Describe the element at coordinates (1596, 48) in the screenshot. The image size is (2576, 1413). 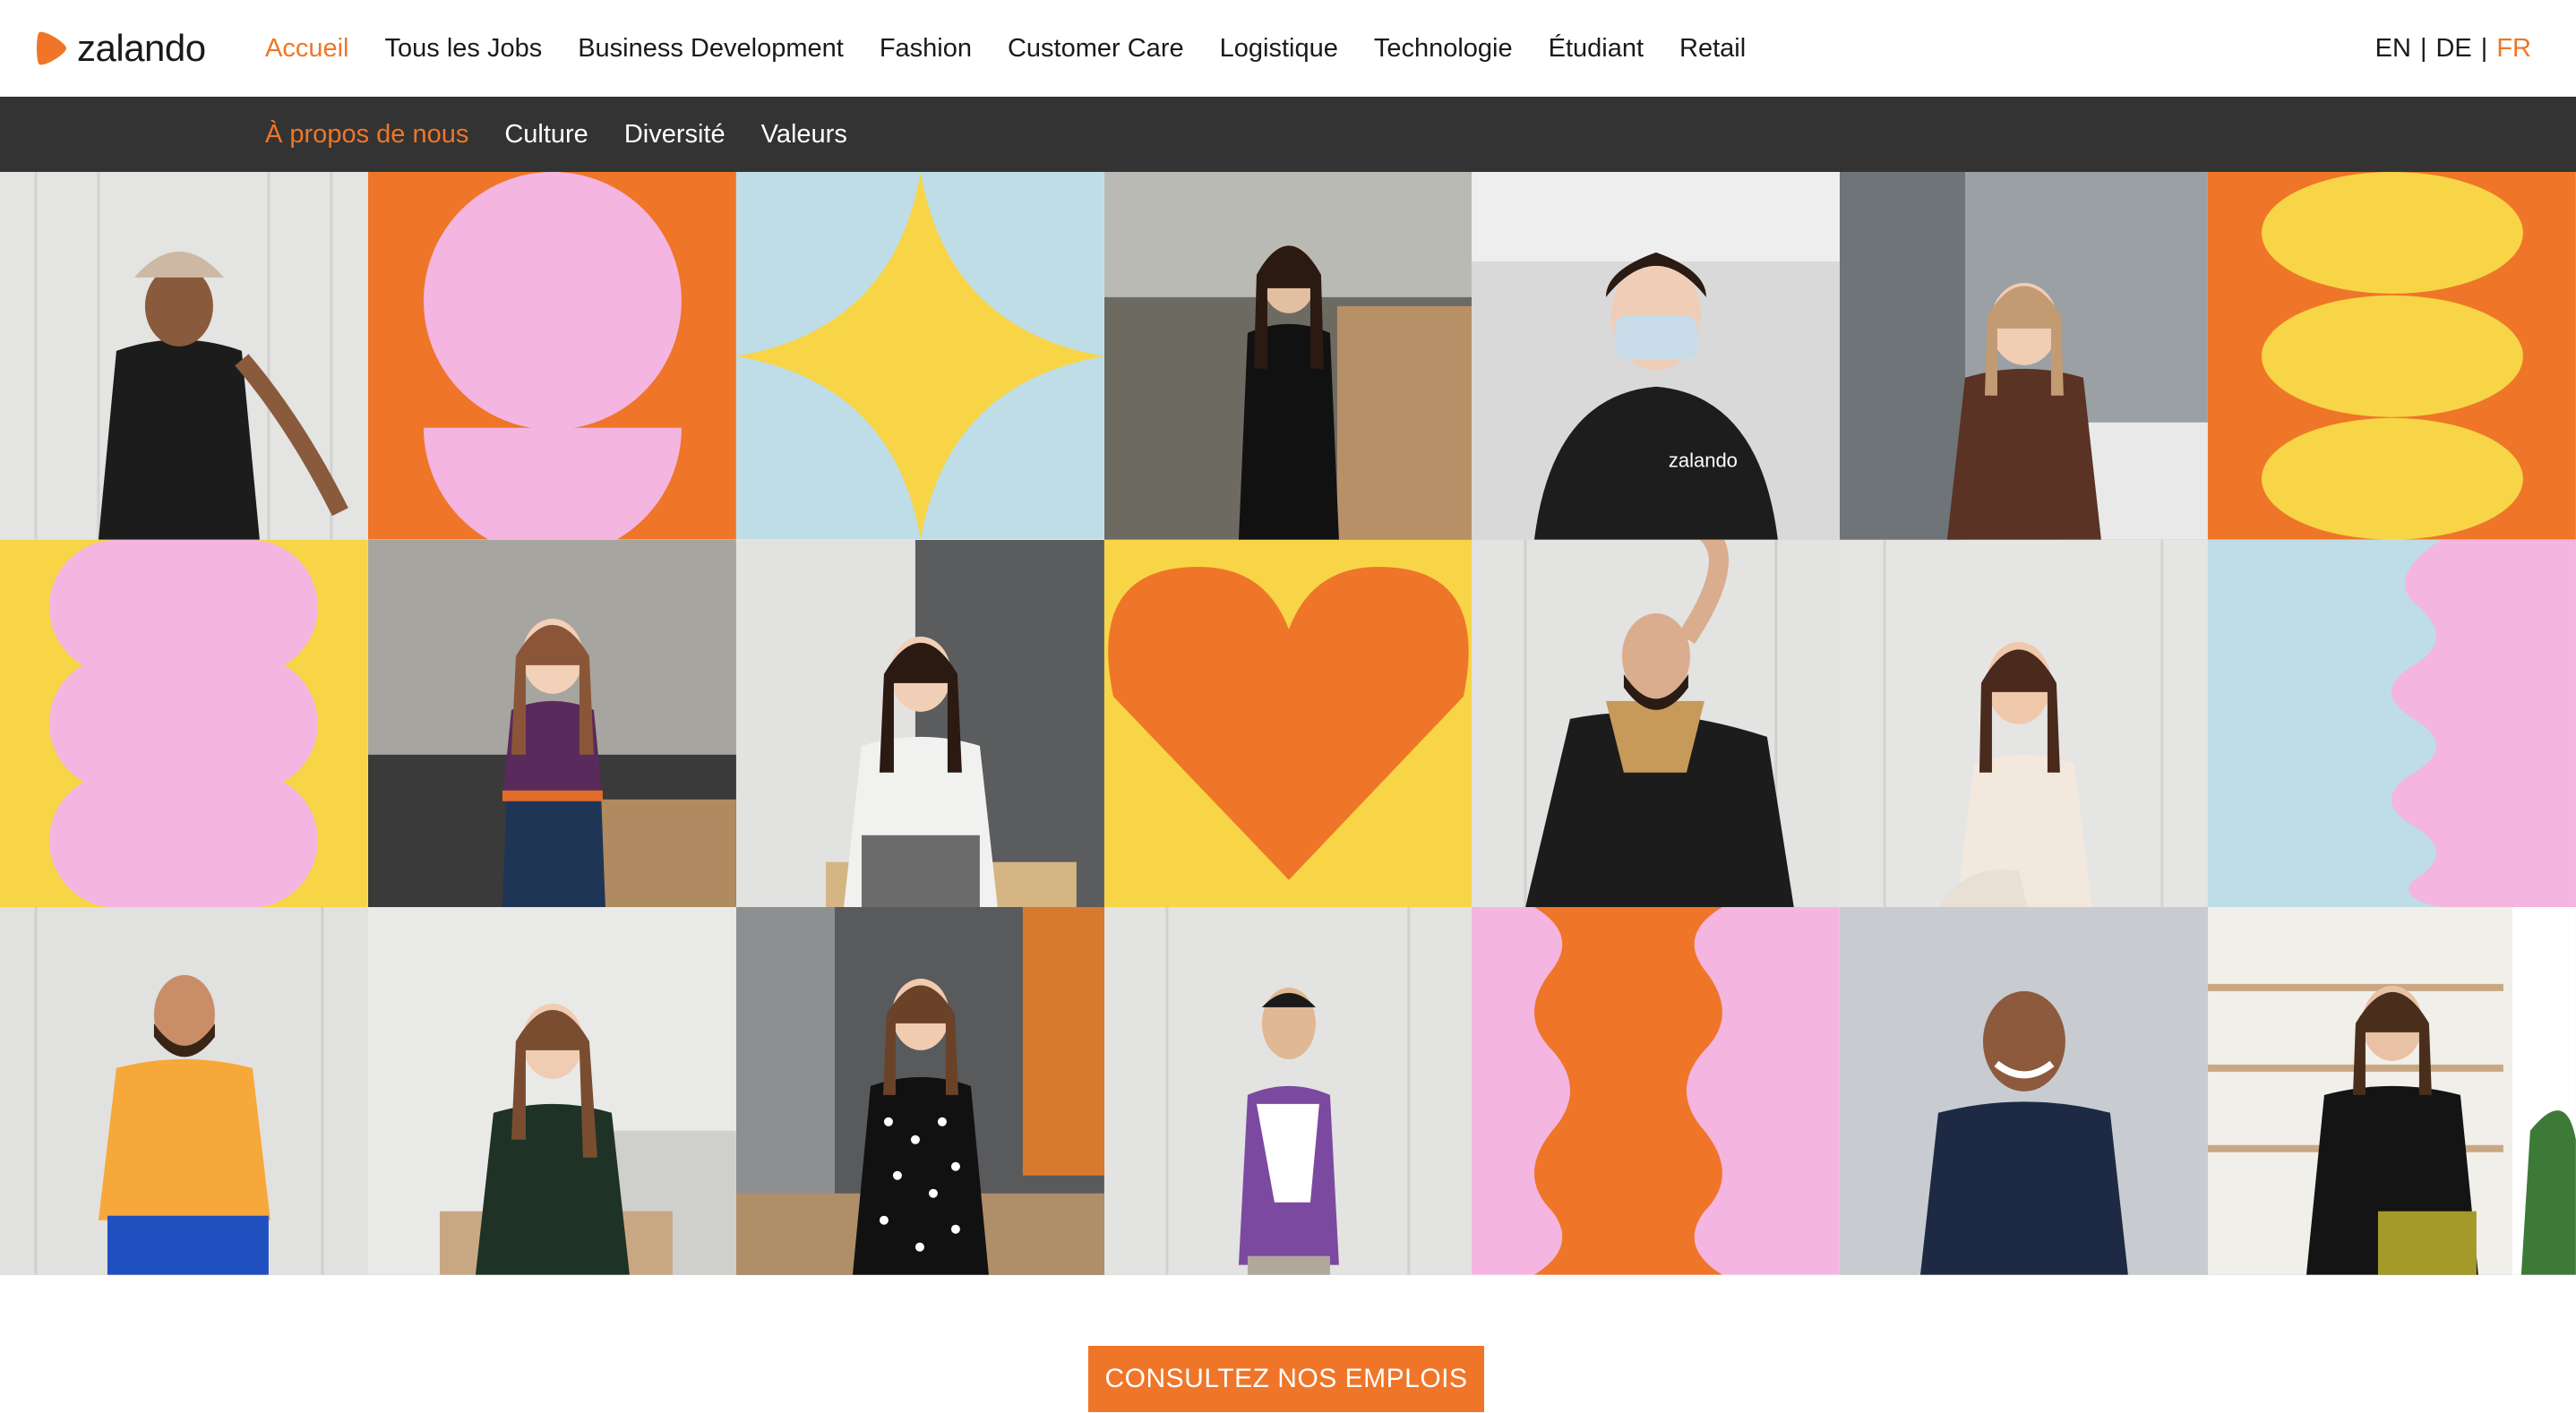
I see `nav-item-etudiant: Étudiant` at that location.